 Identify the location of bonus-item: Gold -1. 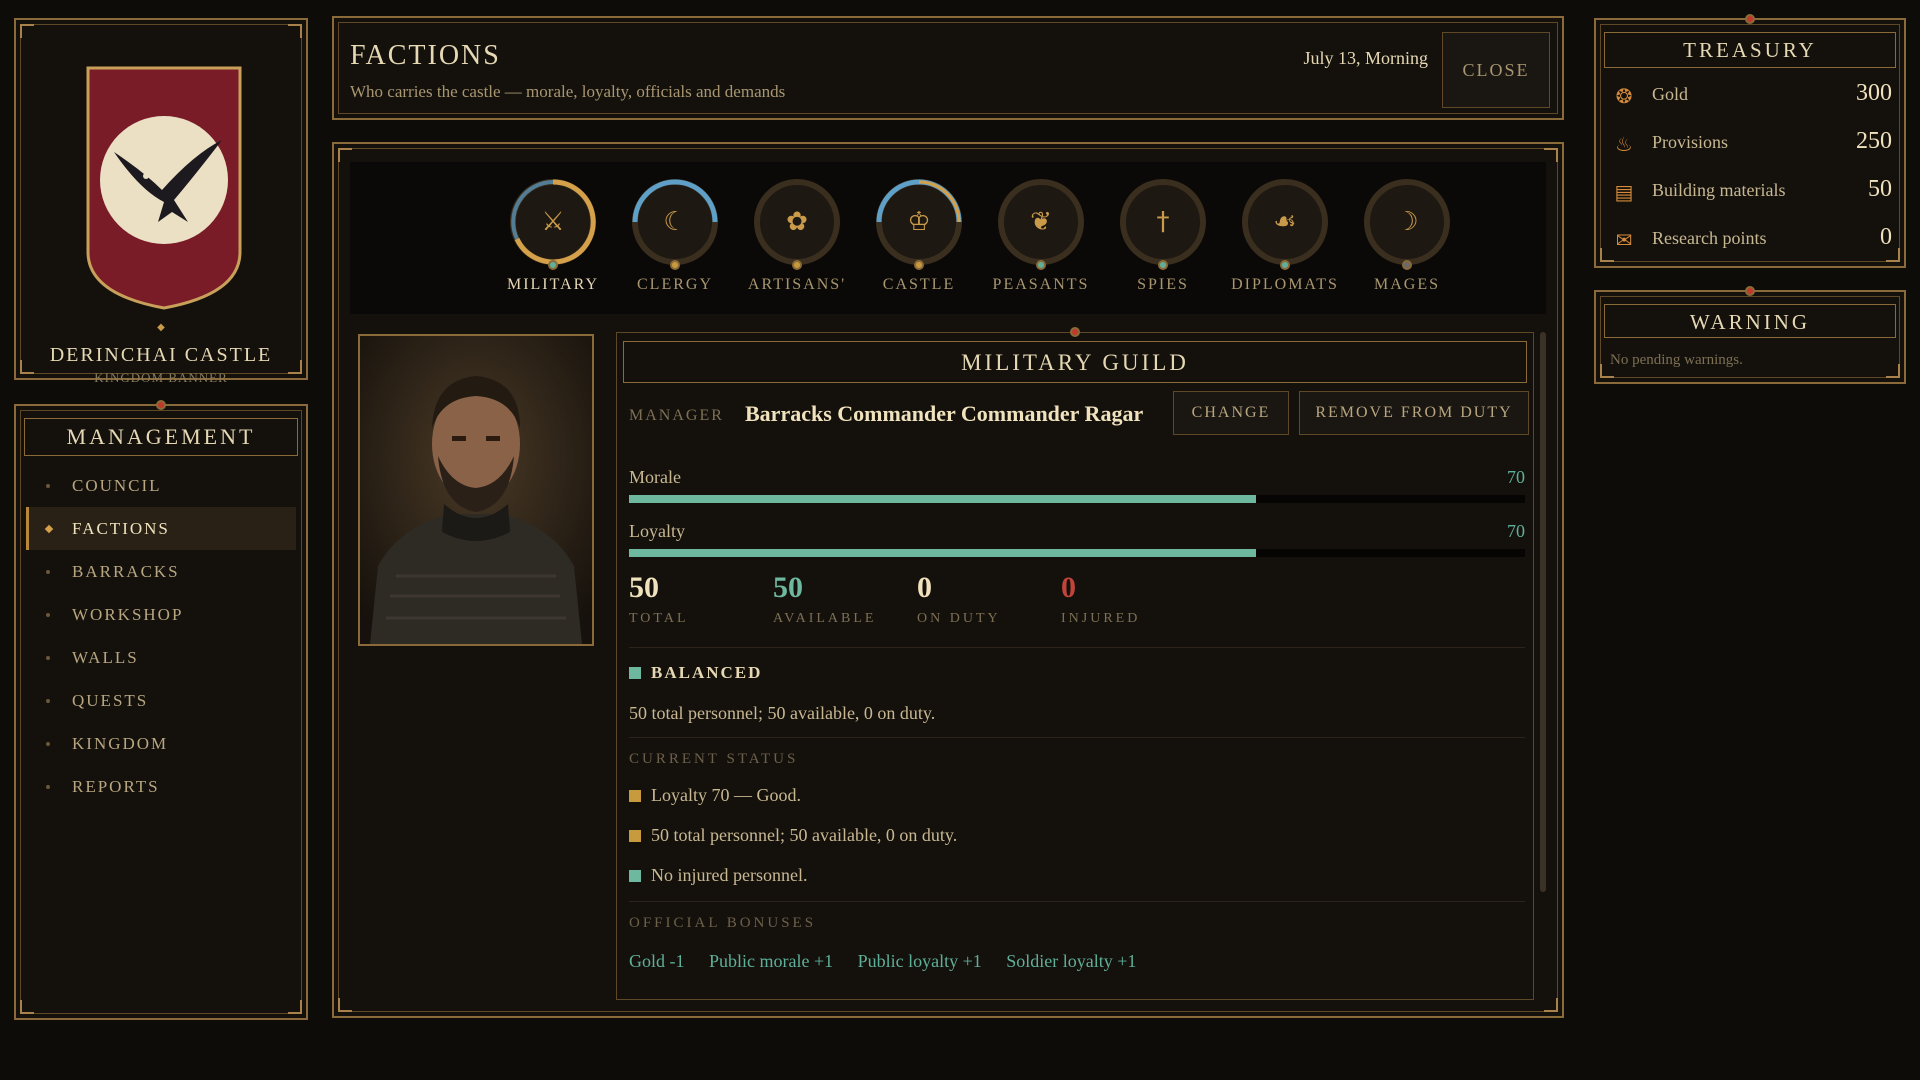
(657, 961).